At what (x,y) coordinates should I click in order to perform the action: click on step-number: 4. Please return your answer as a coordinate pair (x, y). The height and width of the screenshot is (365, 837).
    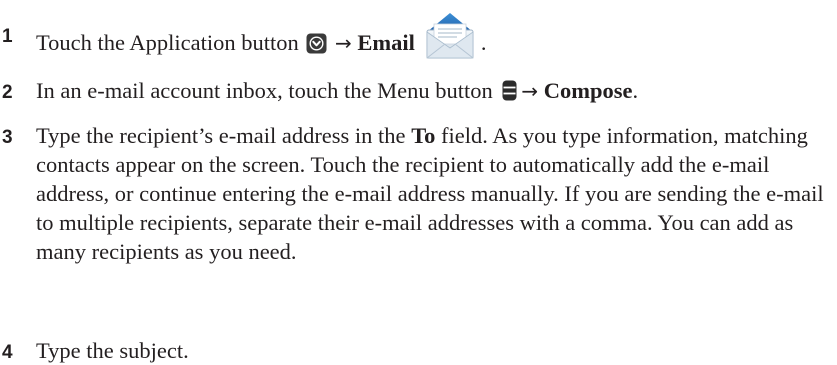
    Looking at the image, I should click on (7, 352).